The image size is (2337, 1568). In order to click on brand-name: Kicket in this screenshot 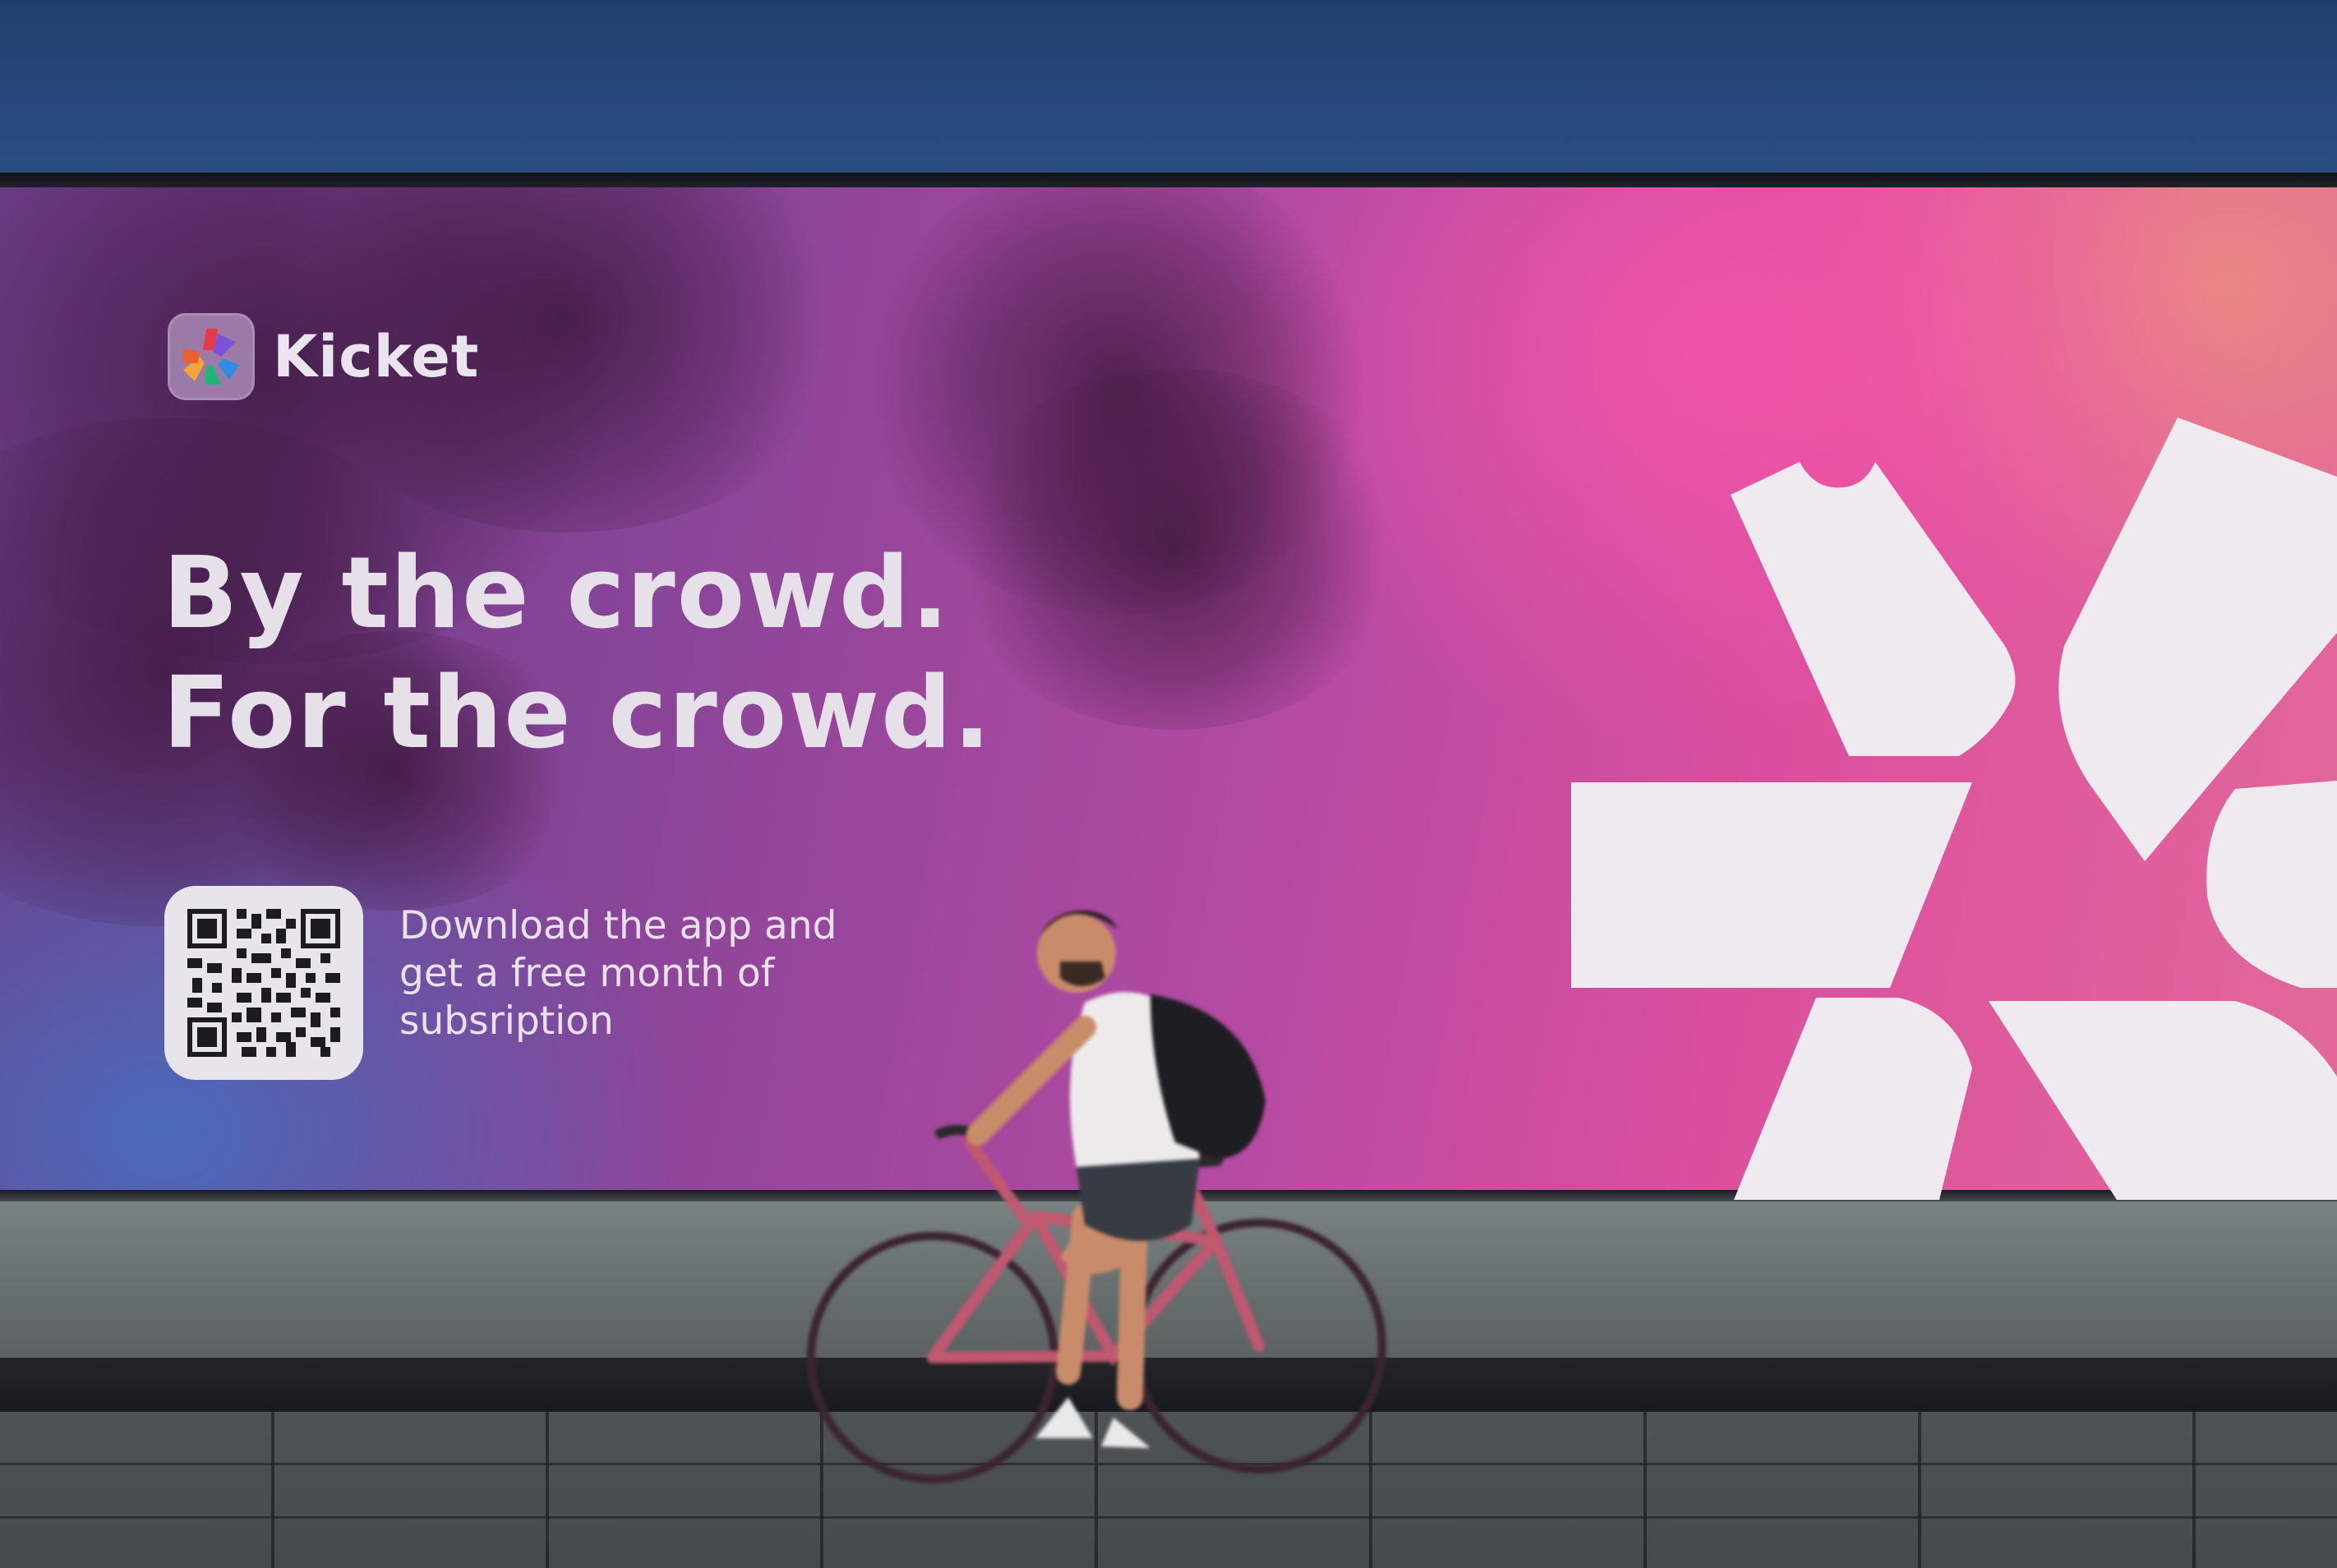, I will do `click(377, 356)`.